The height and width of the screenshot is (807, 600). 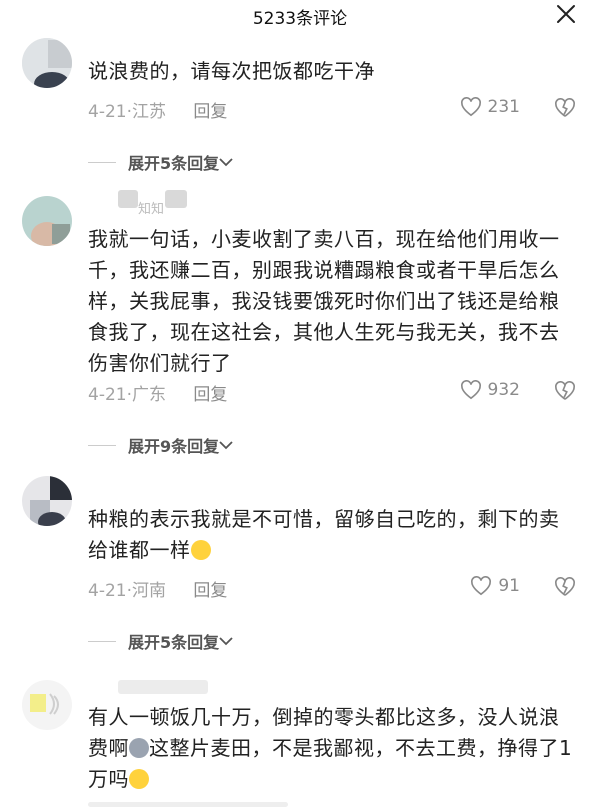 What do you see at coordinates (503, 107) in the screenshot?
I see `like-count: 231` at bounding box center [503, 107].